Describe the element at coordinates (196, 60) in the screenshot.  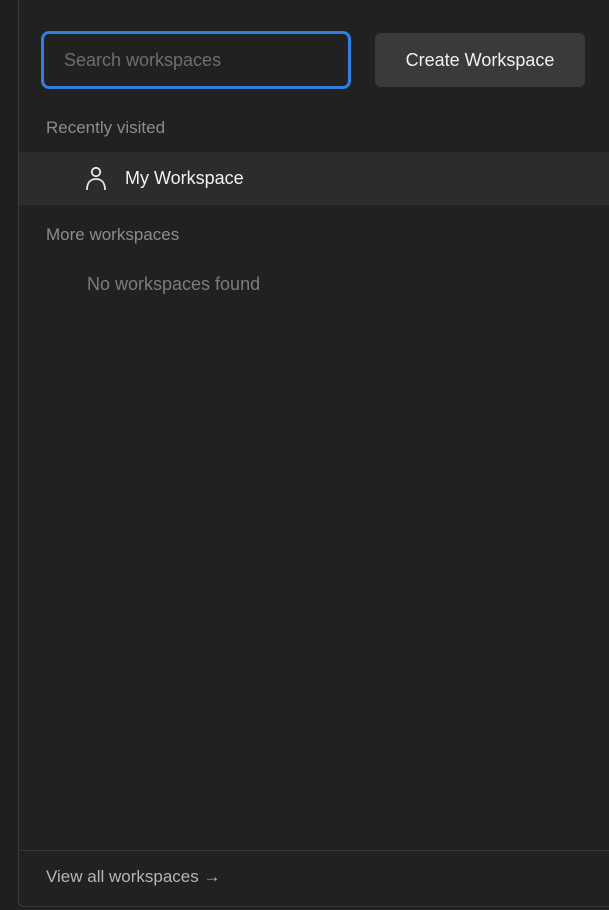
I see `search-workspaces-input` at that location.